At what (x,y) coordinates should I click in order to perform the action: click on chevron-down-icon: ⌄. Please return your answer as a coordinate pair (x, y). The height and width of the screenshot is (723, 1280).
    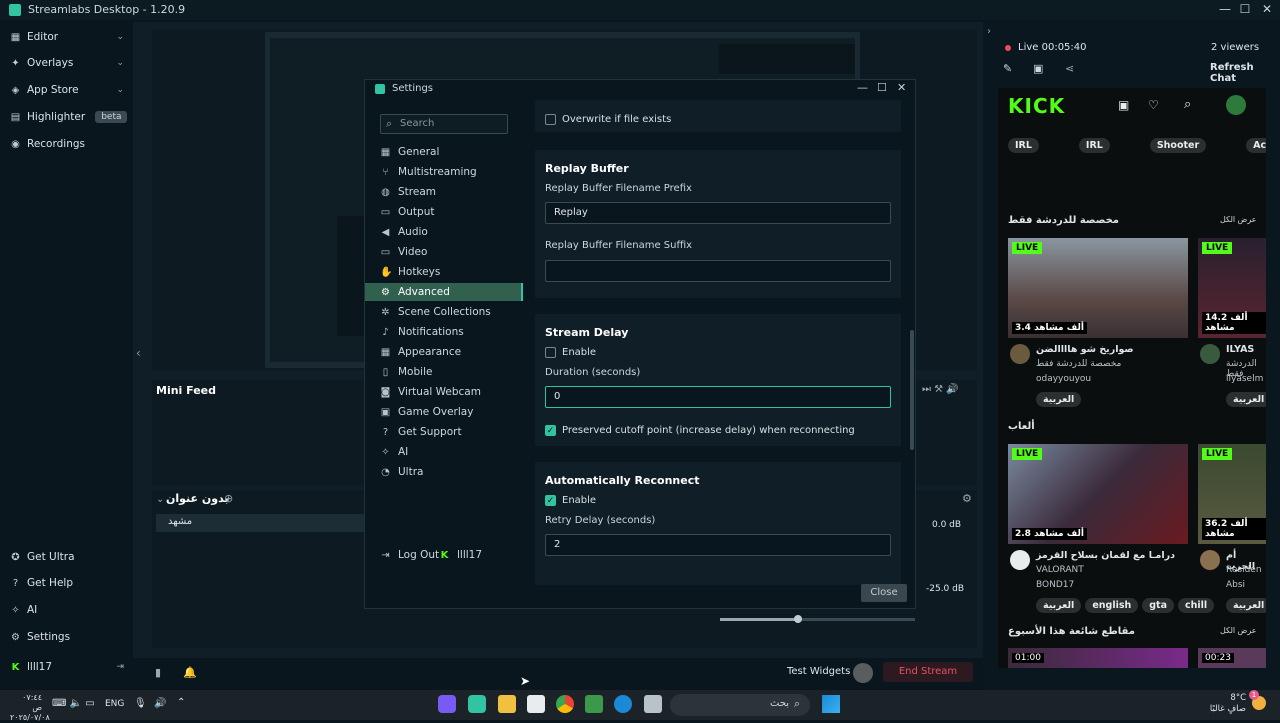
    Looking at the image, I should click on (160, 499).